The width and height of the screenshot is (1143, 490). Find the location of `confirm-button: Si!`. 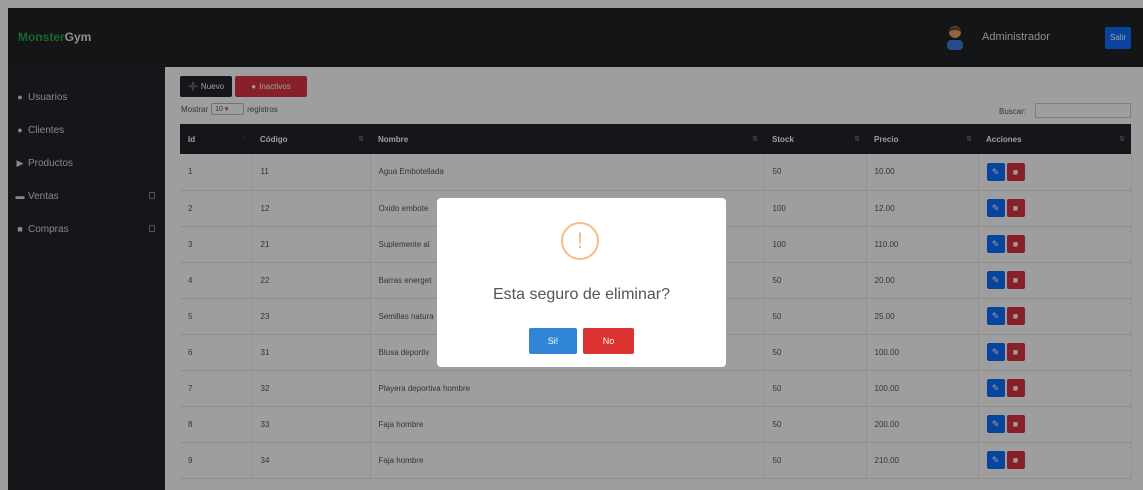

confirm-button: Si! is located at coordinates (553, 341).